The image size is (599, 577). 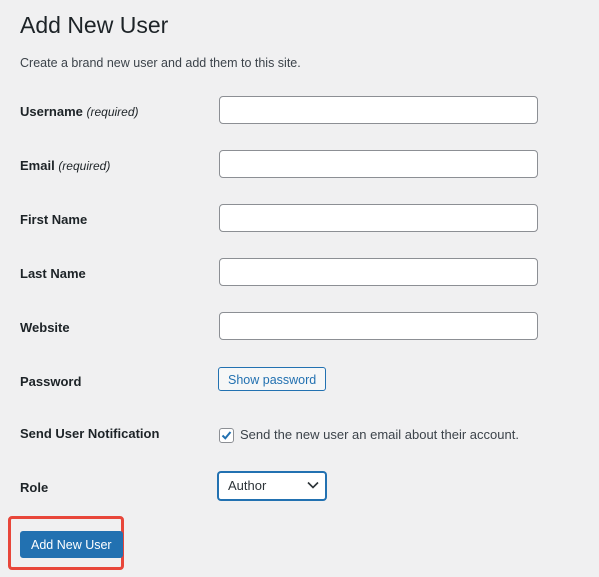 I want to click on first-name-label: First Name, so click(x=54, y=219).